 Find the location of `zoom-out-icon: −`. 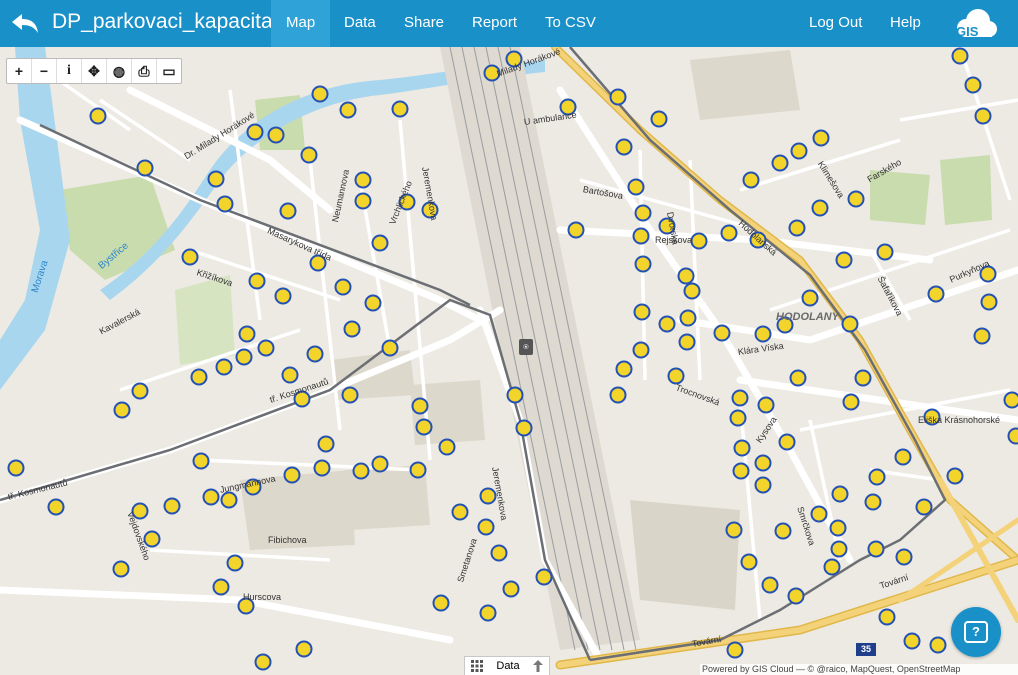

zoom-out-icon: − is located at coordinates (44, 71).